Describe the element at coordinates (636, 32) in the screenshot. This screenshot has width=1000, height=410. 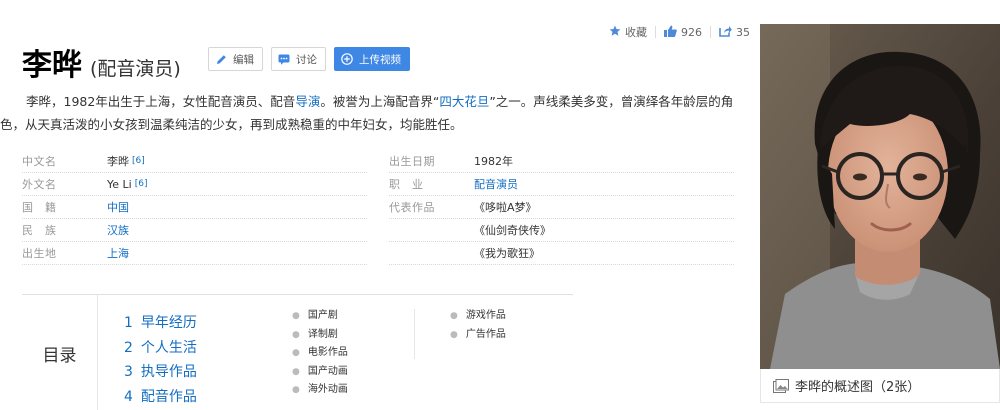
I see `favorite-button: 收藏` at that location.